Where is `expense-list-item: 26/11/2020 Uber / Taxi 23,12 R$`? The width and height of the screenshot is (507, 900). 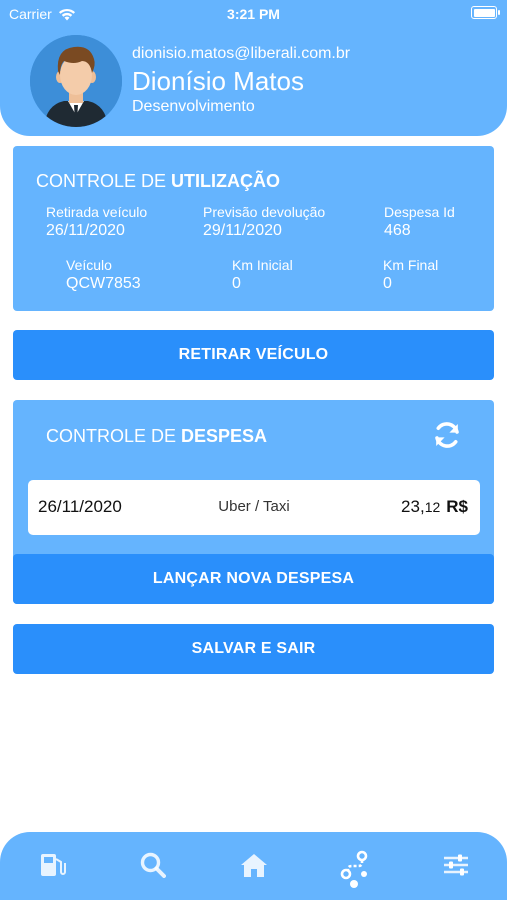
expense-list-item: 26/11/2020 Uber / Taxi 23,12 R$ is located at coordinates (254, 507).